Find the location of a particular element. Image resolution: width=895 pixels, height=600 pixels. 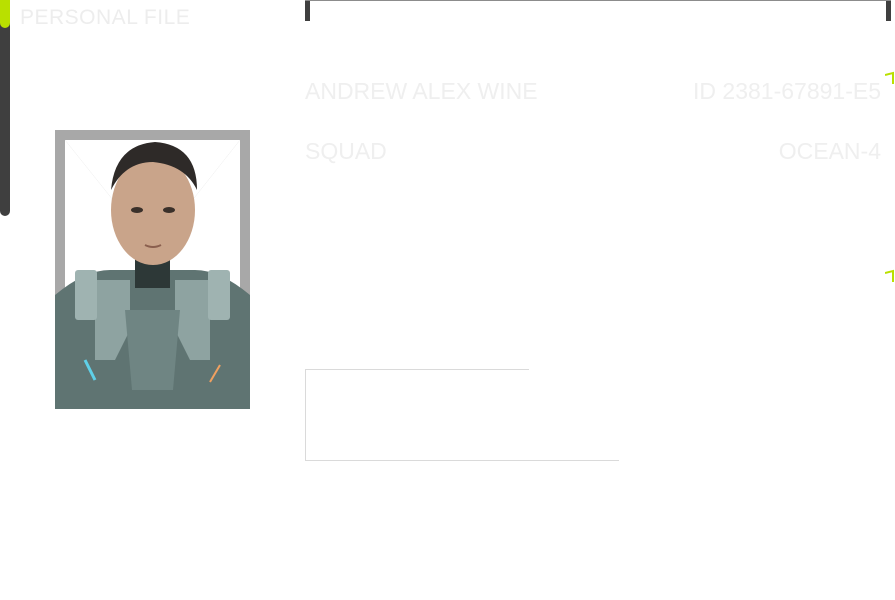

soldier-name: ANDREW ALEX WINE is located at coordinates (421, 91).